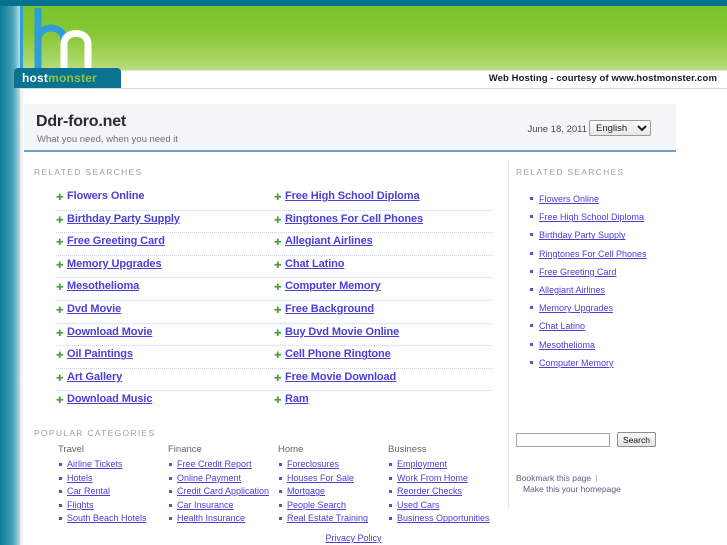 This screenshot has height=545, width=727. Describe the element at coordinates (165, 312) in the screenshot. I see `related-search-cell: ✚ Dvd Movie` at that location.